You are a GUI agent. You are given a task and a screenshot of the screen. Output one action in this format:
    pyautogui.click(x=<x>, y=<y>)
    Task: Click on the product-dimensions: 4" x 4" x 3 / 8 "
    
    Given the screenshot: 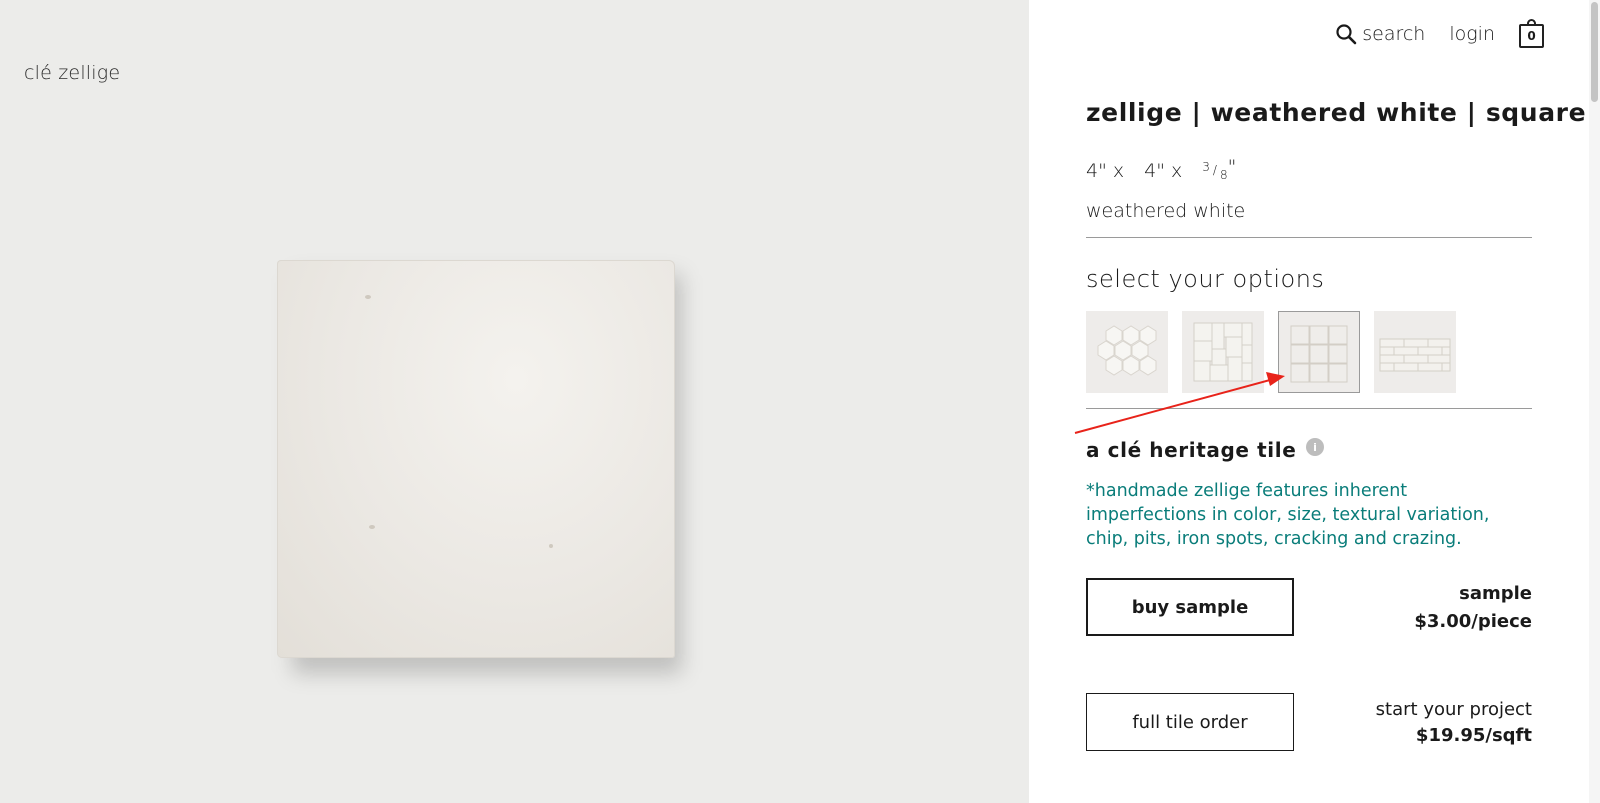 What is the action you would take?
    pyautogui.click(x=1161, y=169)
    